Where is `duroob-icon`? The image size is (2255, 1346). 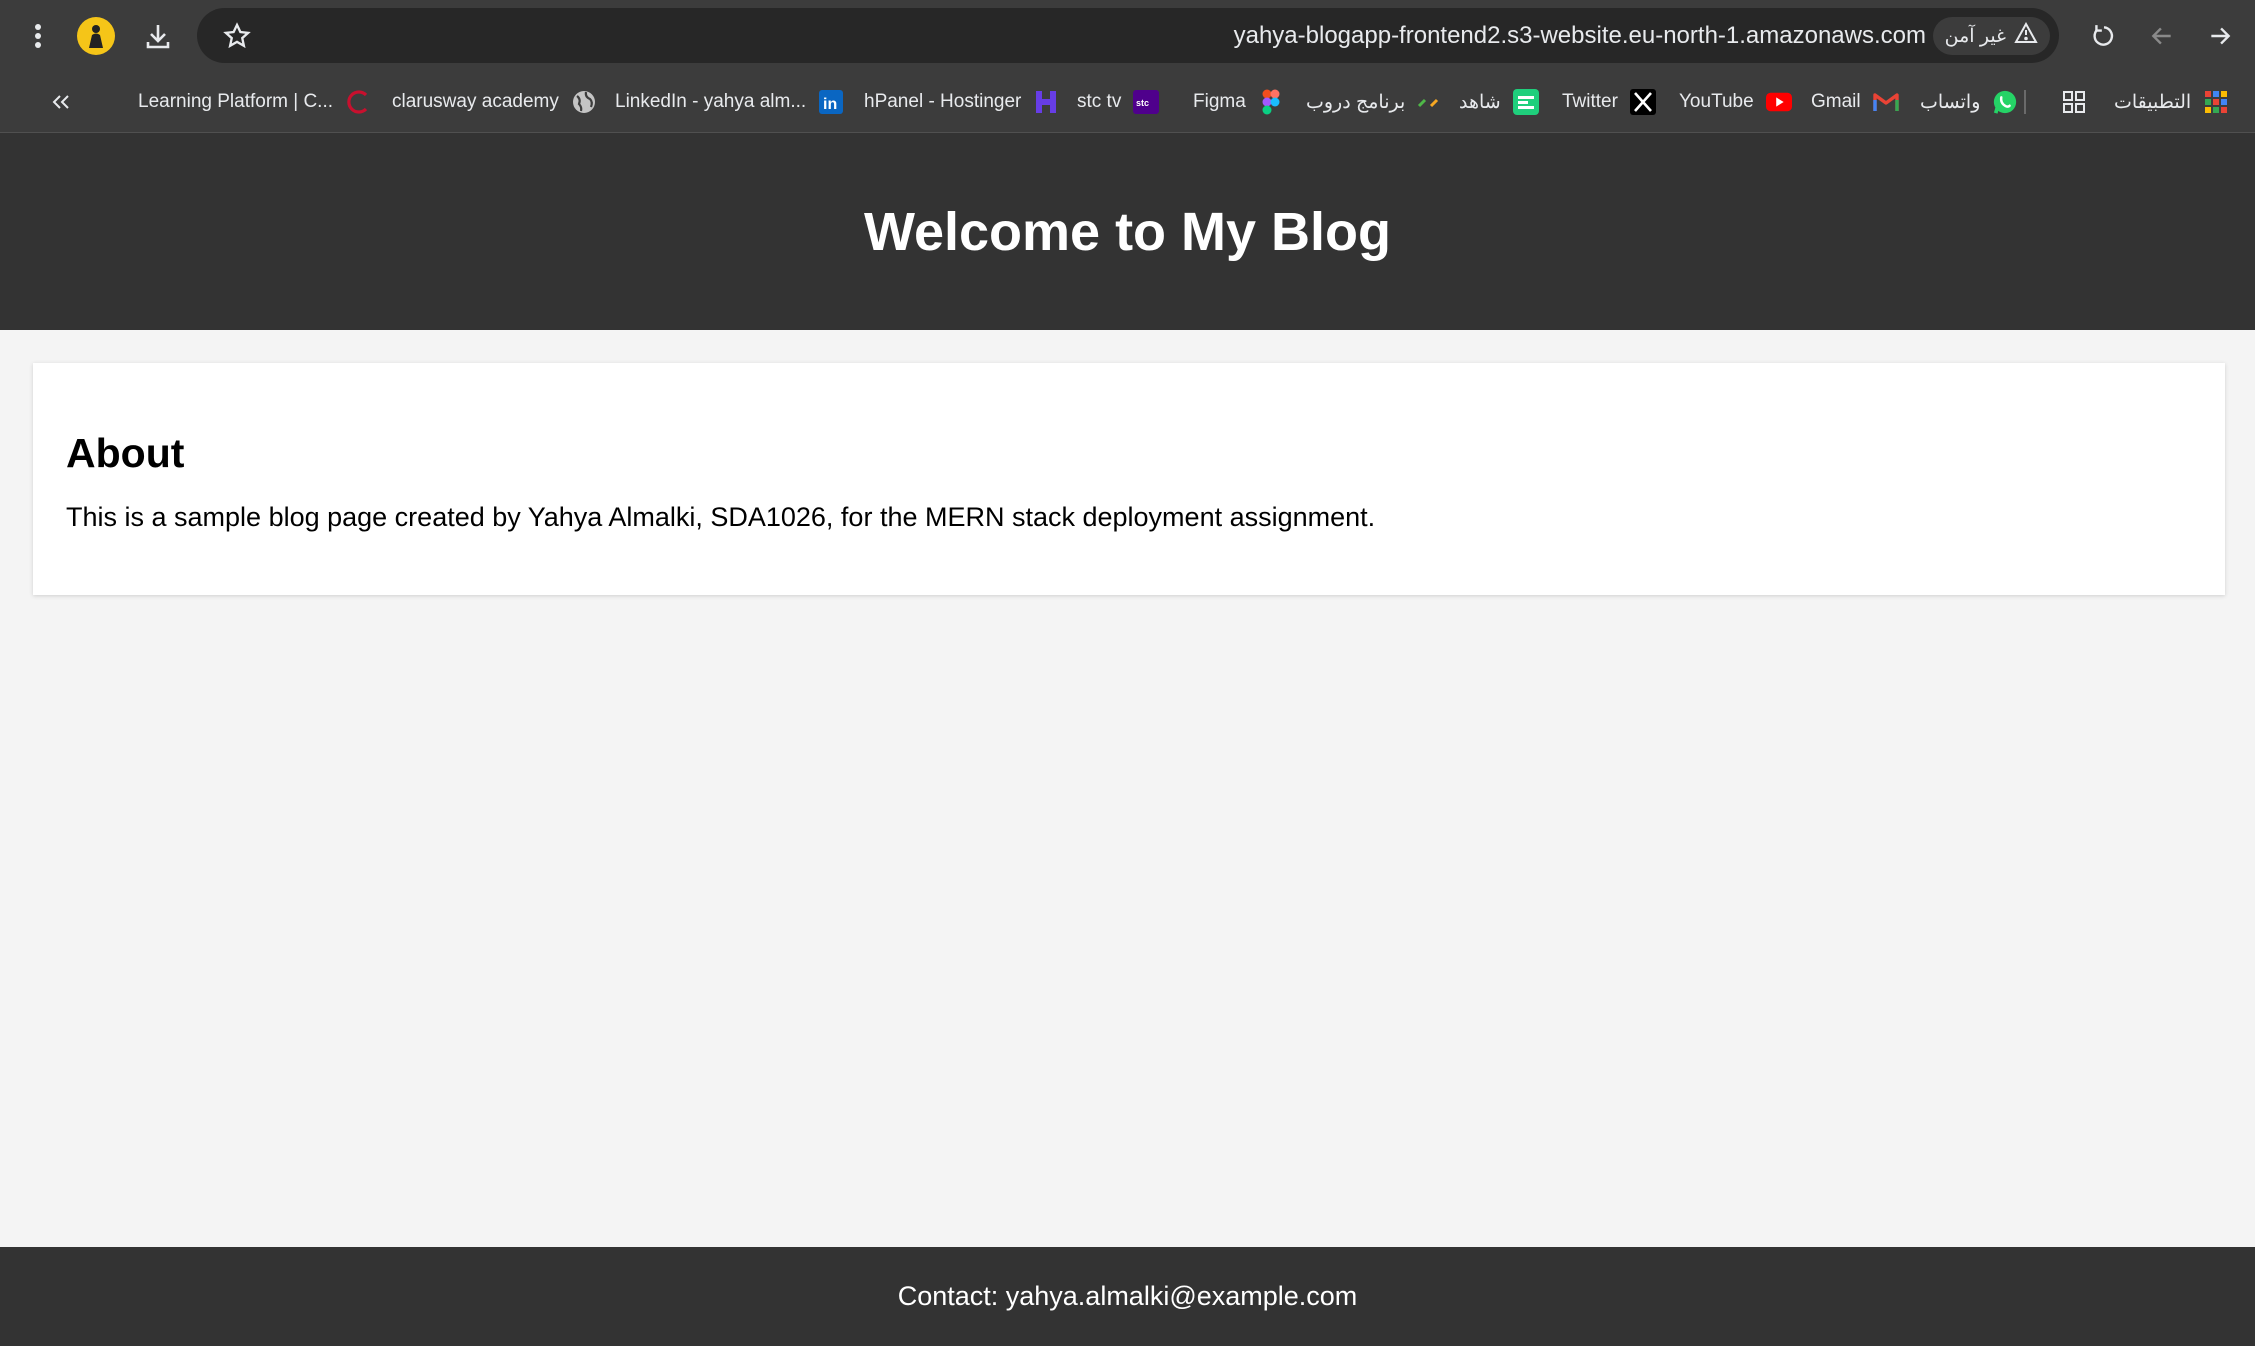
duroob-icon is located at coordinates (1430, 102).